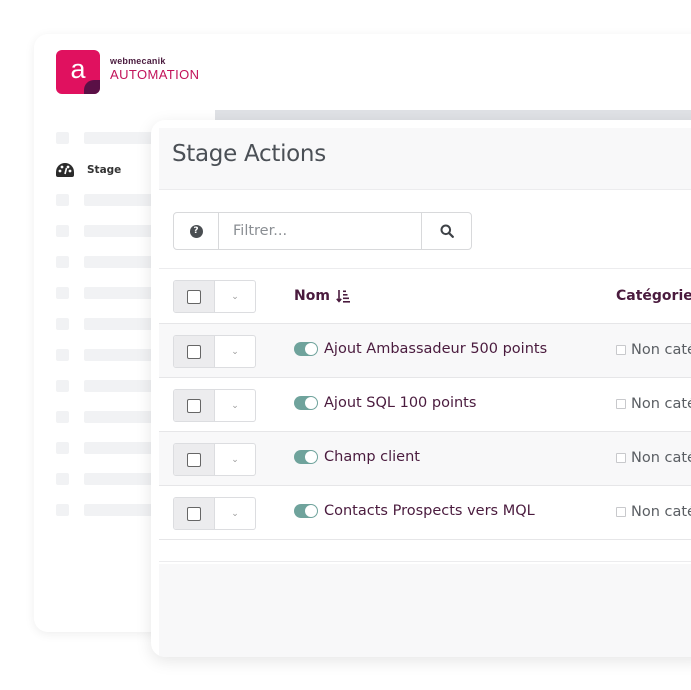 The height and width of the screenshot is (690, 691). I want to click on row-name-link: Ajout Ambassadeur 500 points, so click(435, 349).